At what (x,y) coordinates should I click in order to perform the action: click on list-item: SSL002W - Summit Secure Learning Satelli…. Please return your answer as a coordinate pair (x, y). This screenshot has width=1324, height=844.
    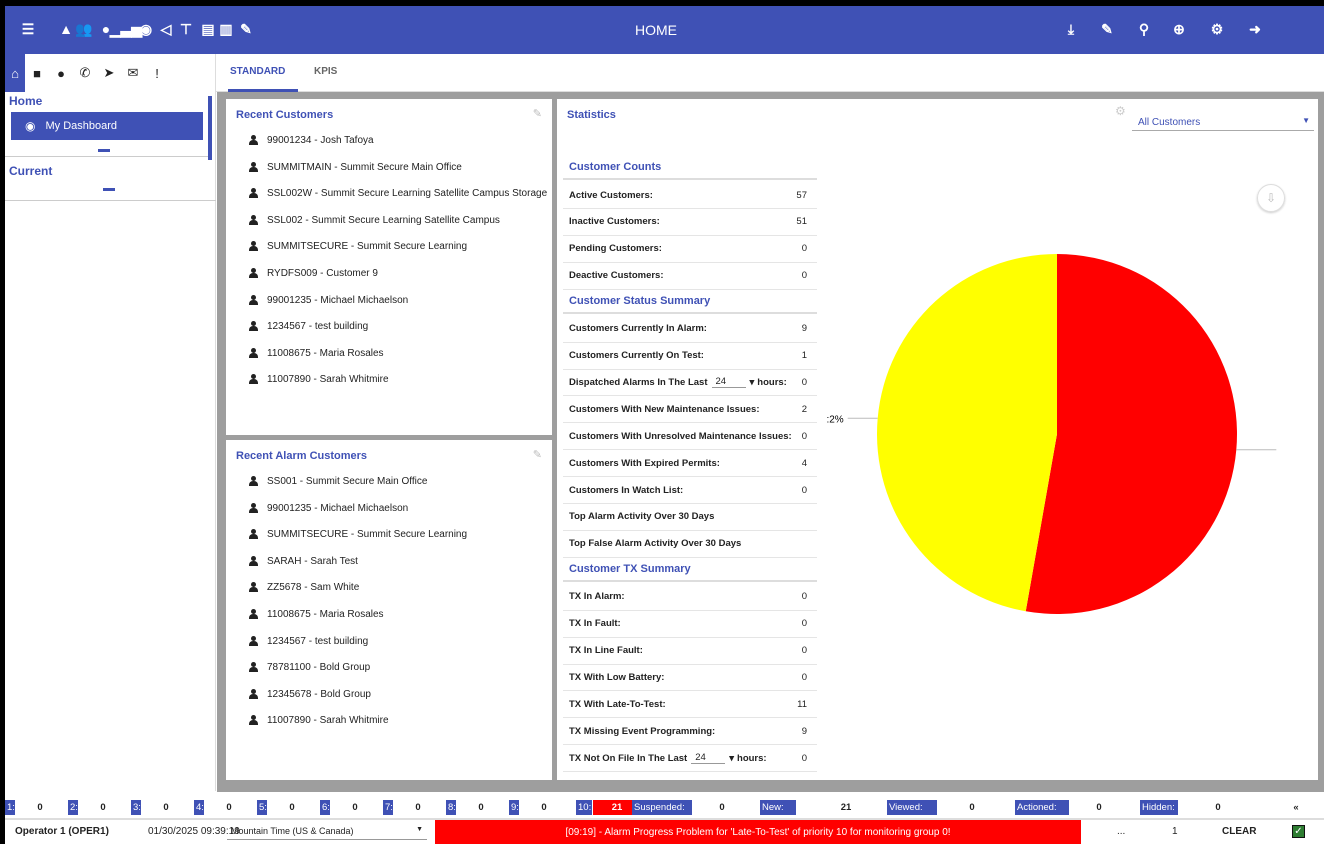
    Looking at the image, I should click on (397, 193).